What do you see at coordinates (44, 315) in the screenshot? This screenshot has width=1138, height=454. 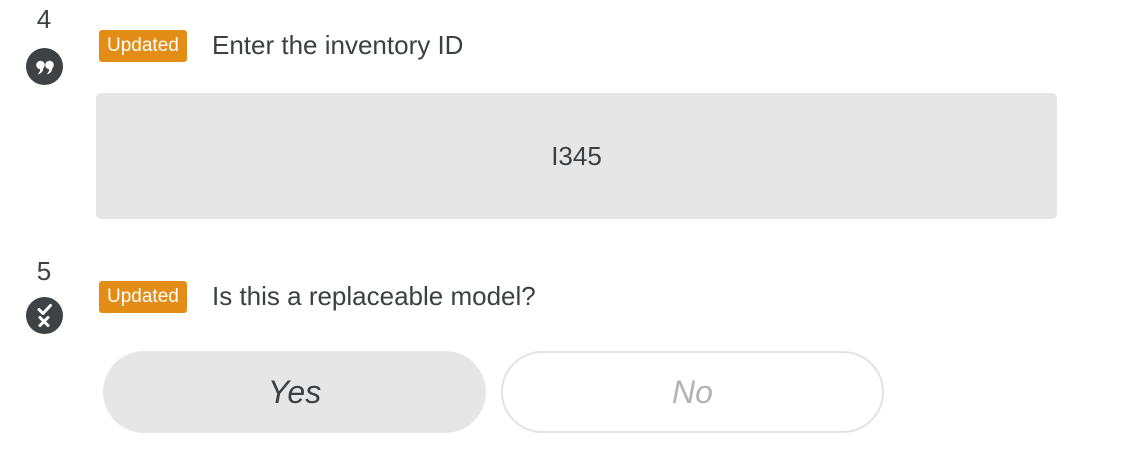 I see `yes-no-icon` at bounding box center [44, 315].